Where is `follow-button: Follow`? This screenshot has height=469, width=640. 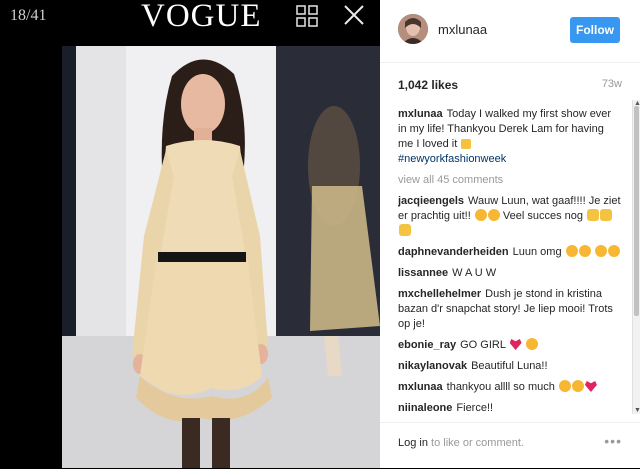 follow-button: Follow is located at coordinates (595, 30).